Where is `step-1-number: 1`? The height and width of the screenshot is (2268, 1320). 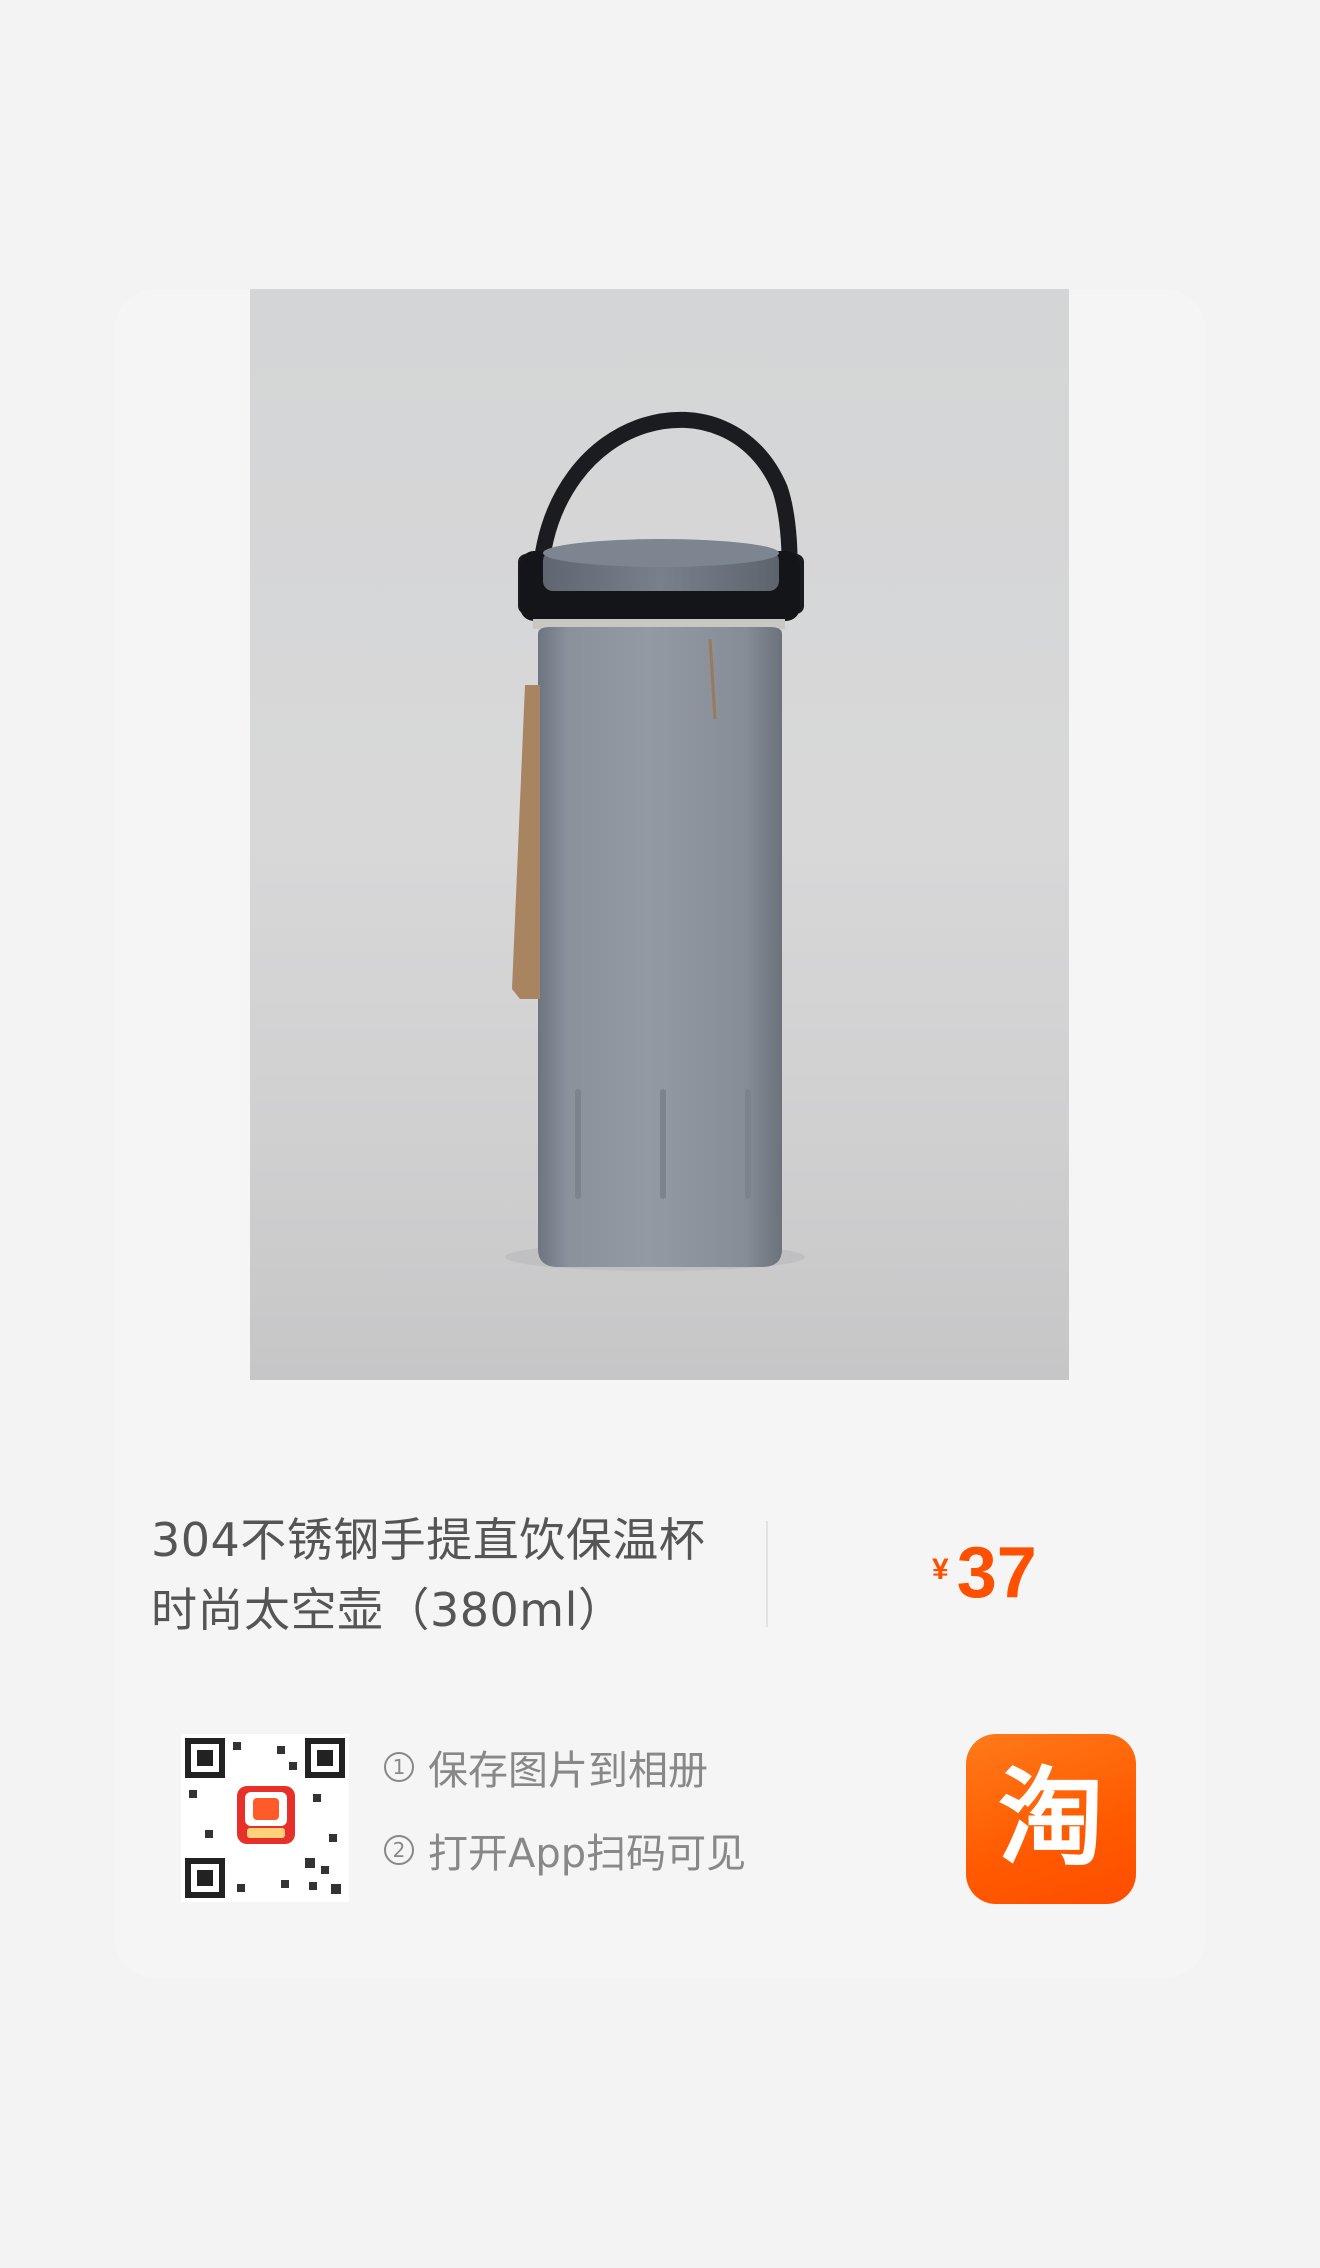 step-1-number: 1 is located at coordinates (399, 1767).